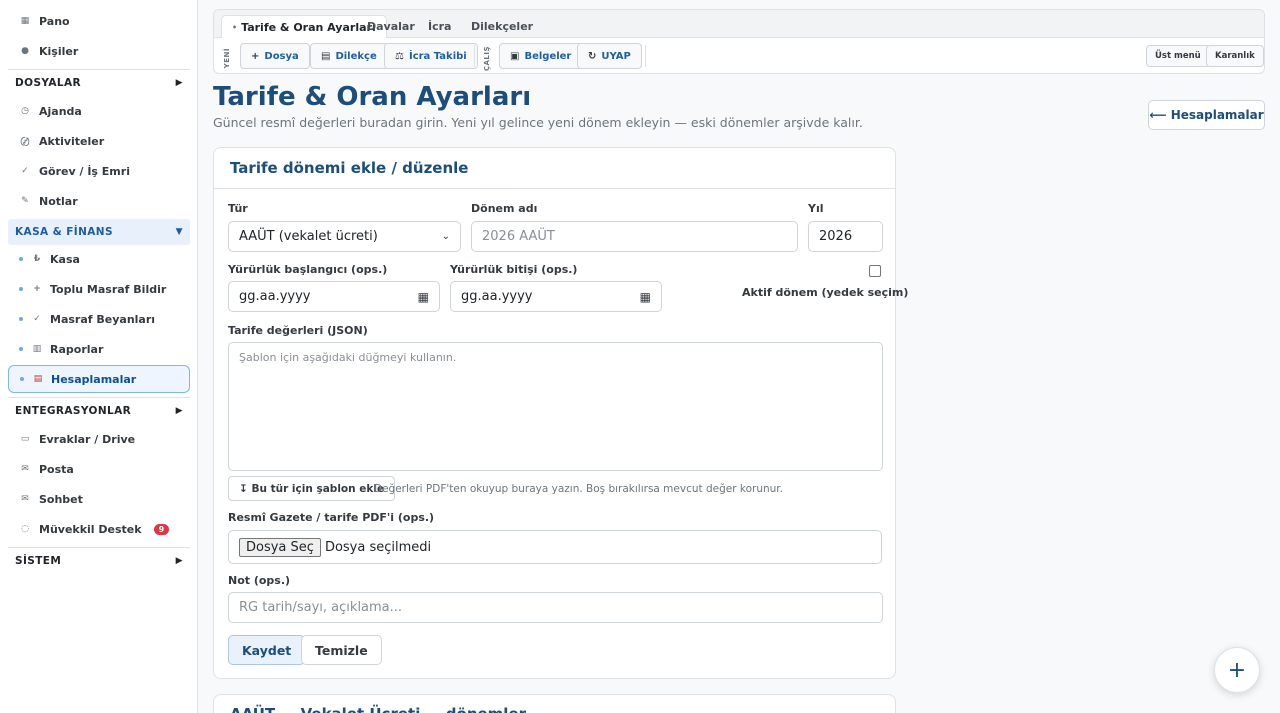 This screenshot has height=713, width=1280. I want to click on sidebar-section-entegrasyonlar: ENTEGRASYONLAR ▶, so click(99, 410).